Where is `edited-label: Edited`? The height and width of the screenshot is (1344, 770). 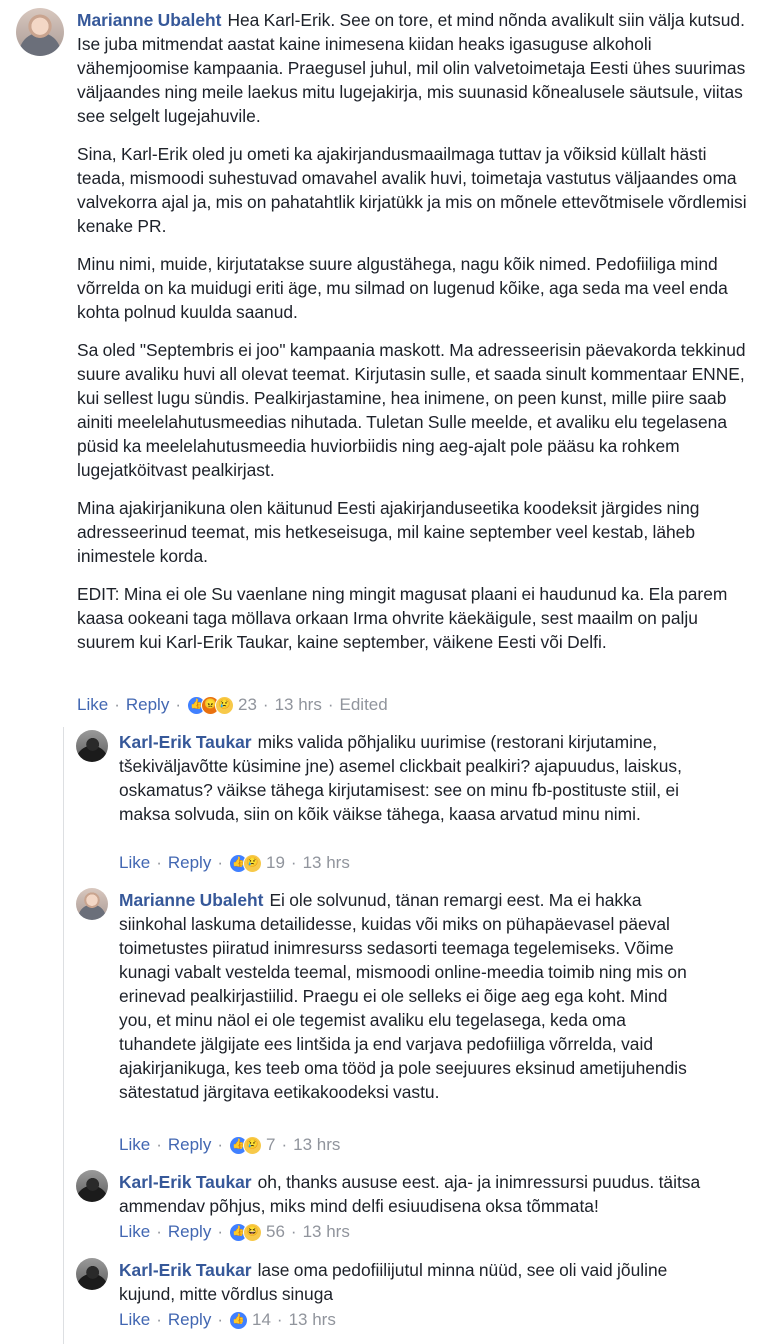
edited-label: Edited is located at coordinates (364, 705).